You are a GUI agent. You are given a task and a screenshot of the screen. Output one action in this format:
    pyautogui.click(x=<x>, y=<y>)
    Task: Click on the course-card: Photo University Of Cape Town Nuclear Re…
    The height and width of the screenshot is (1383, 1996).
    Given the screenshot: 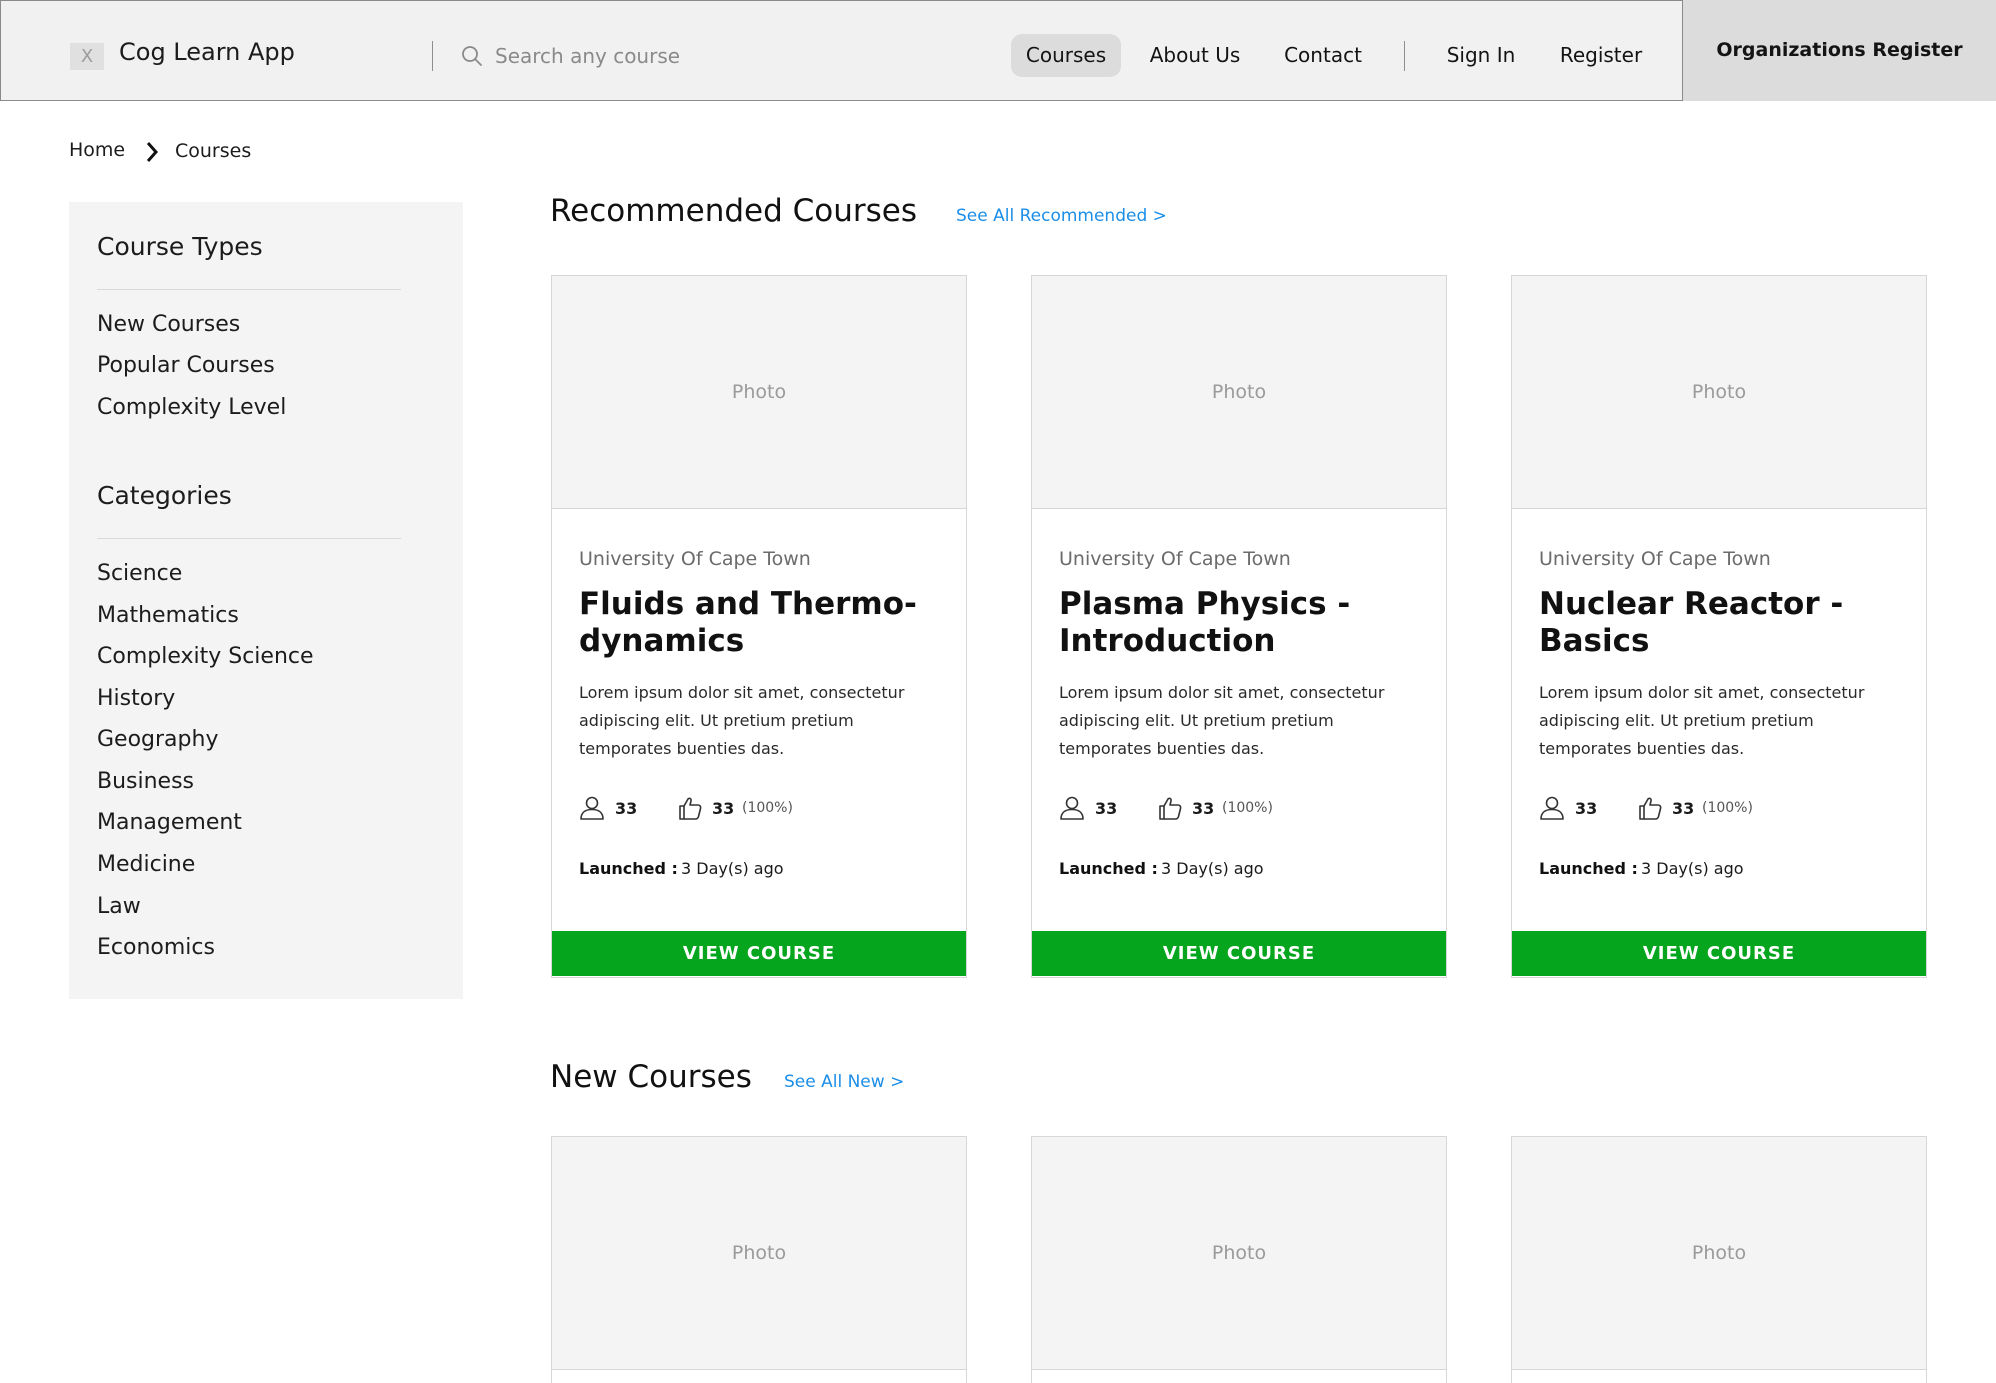 What is the action you would take?
    pyautogui.click(x=1719, y=626)
    